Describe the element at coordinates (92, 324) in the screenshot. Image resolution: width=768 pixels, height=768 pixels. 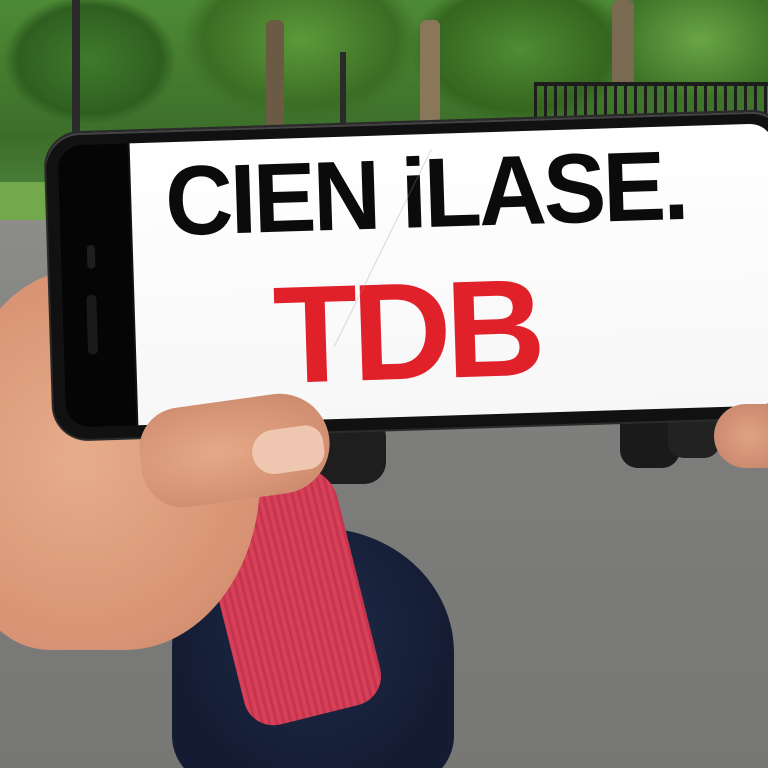
I see `speaker-slot` at that location.